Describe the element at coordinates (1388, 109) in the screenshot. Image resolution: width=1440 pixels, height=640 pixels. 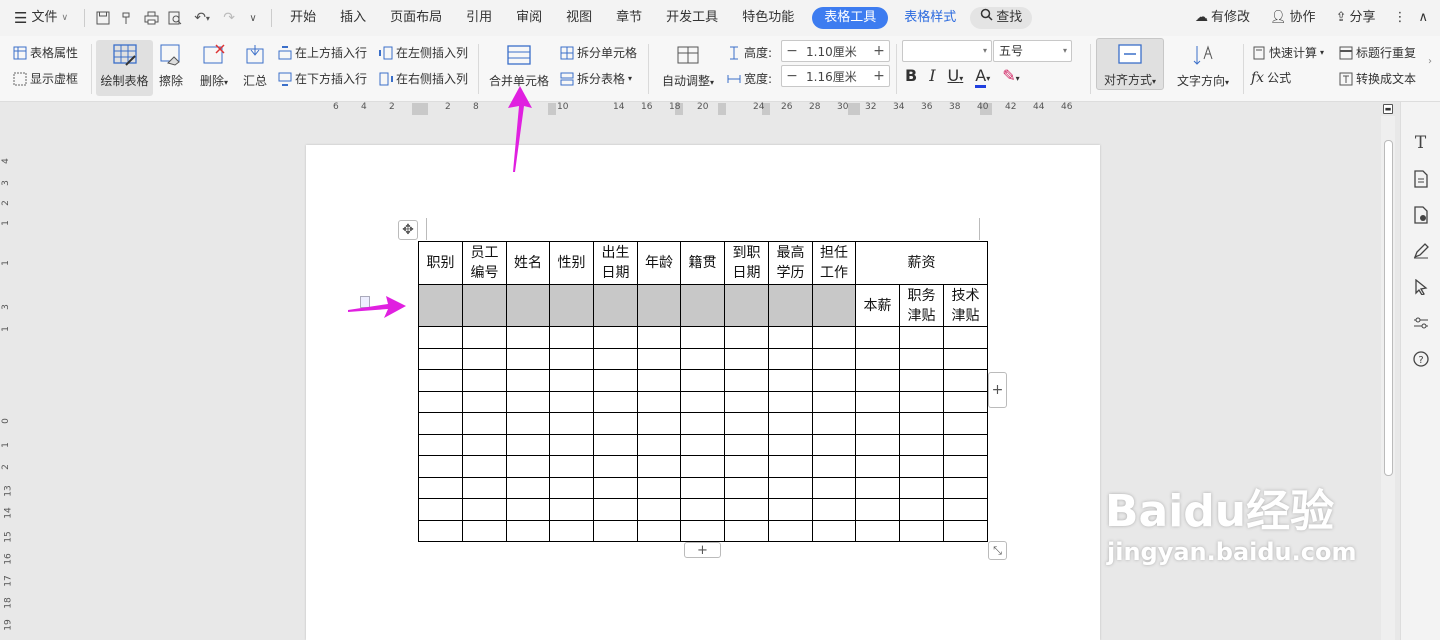
I see `scroll-page-icon: ▬` at that location.